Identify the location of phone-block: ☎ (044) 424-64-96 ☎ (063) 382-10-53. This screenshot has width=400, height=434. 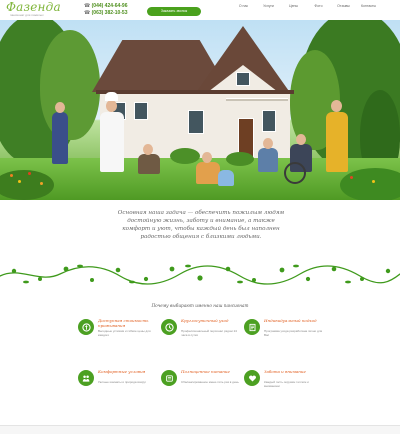
(106, 9).